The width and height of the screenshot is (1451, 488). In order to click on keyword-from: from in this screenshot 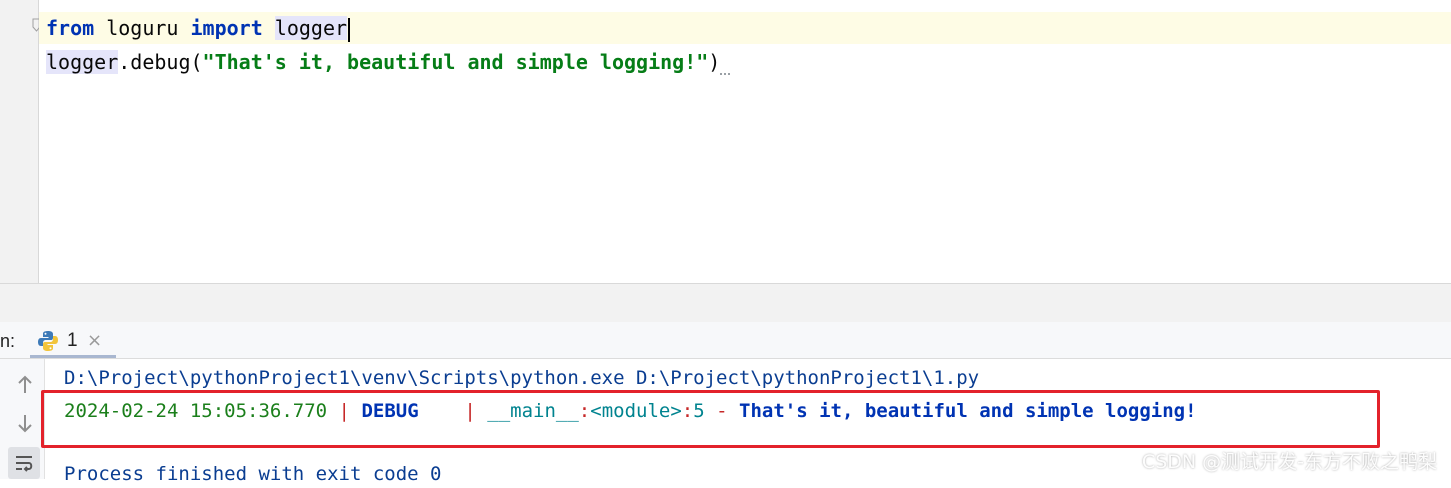, I will do `click(70, 28)`.